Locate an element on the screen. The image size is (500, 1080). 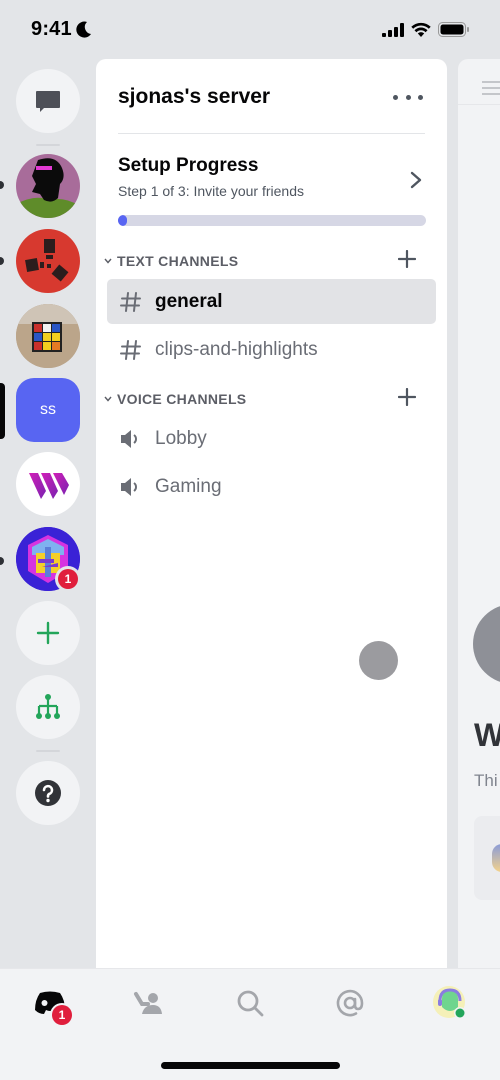
rust-logo-icon is located at coordinates (47, 260).